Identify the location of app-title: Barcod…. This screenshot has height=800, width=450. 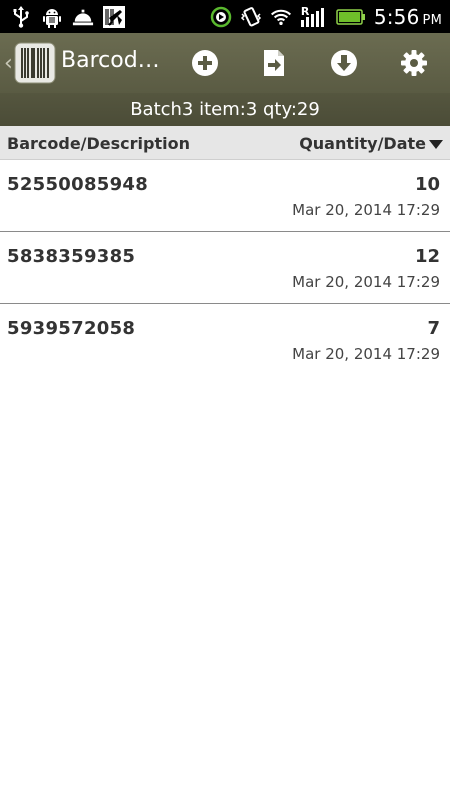
(110, 60).